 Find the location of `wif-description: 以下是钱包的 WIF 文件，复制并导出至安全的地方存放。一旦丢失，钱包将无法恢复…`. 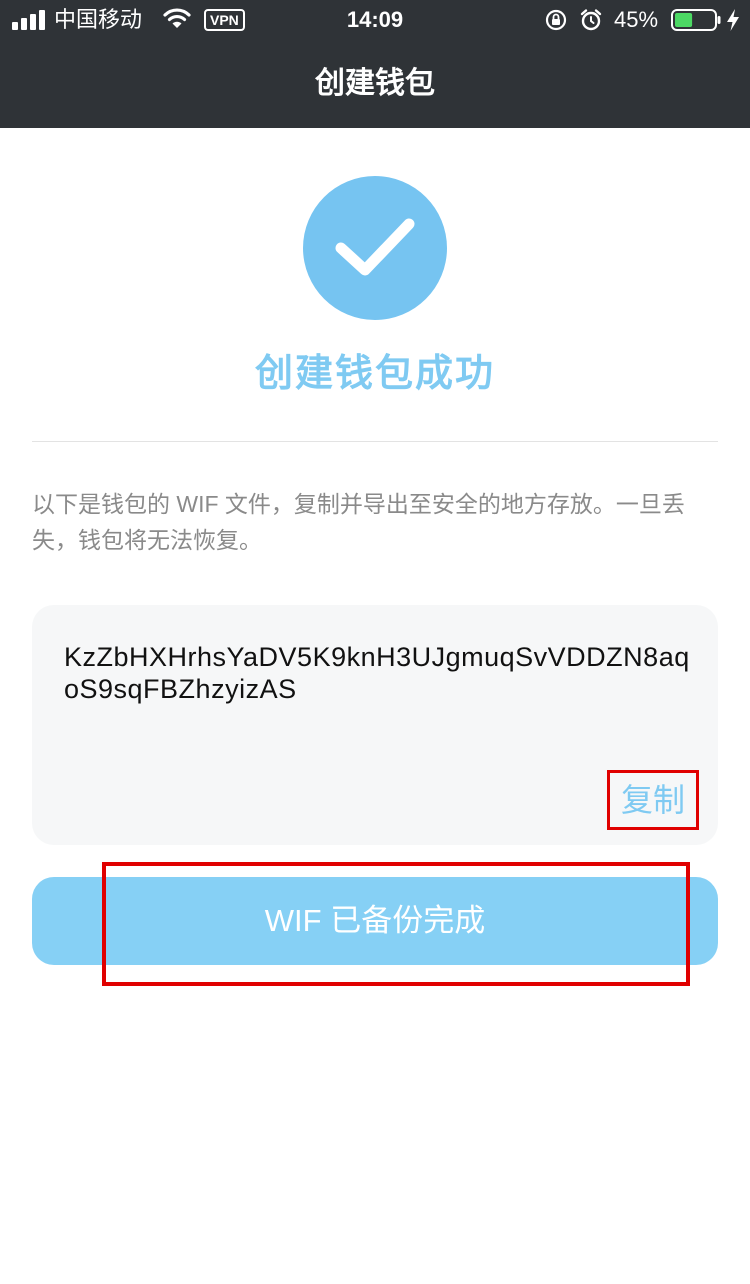

wif-description: 以下是钱包的 WIF 文件，复制并导出至安全的地方存放。一旦丢失，钱包将无法恢复… is located at coordinates (358, 522).